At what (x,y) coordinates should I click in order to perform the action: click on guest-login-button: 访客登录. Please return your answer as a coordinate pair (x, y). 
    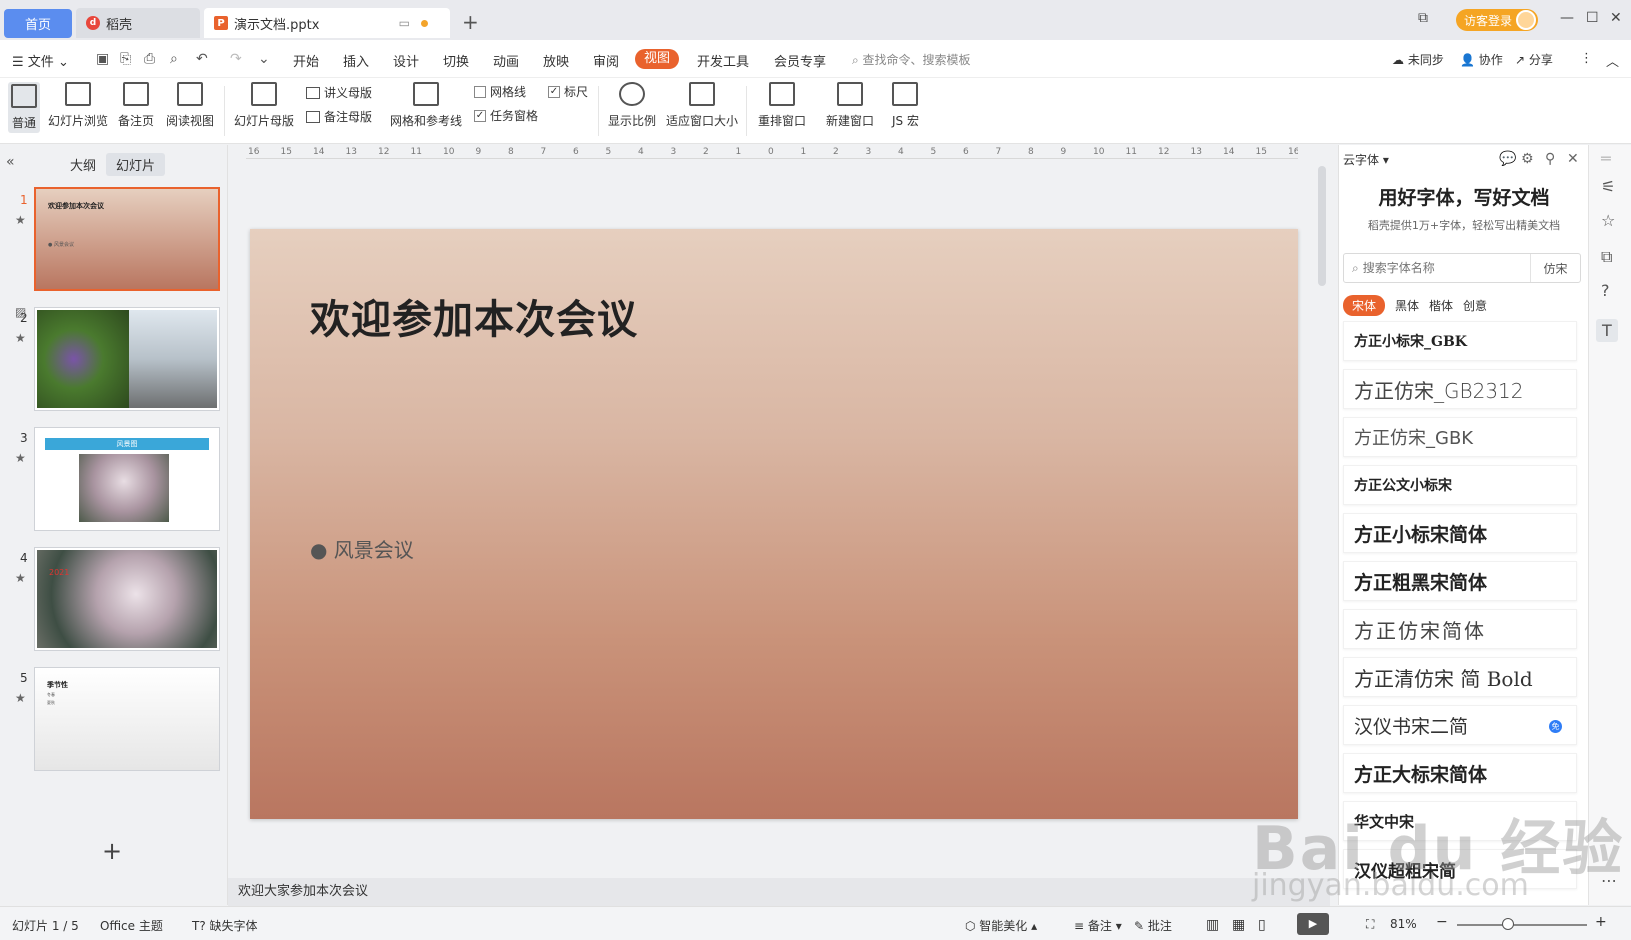
    Looking at the image, I should click on (1497, 20).